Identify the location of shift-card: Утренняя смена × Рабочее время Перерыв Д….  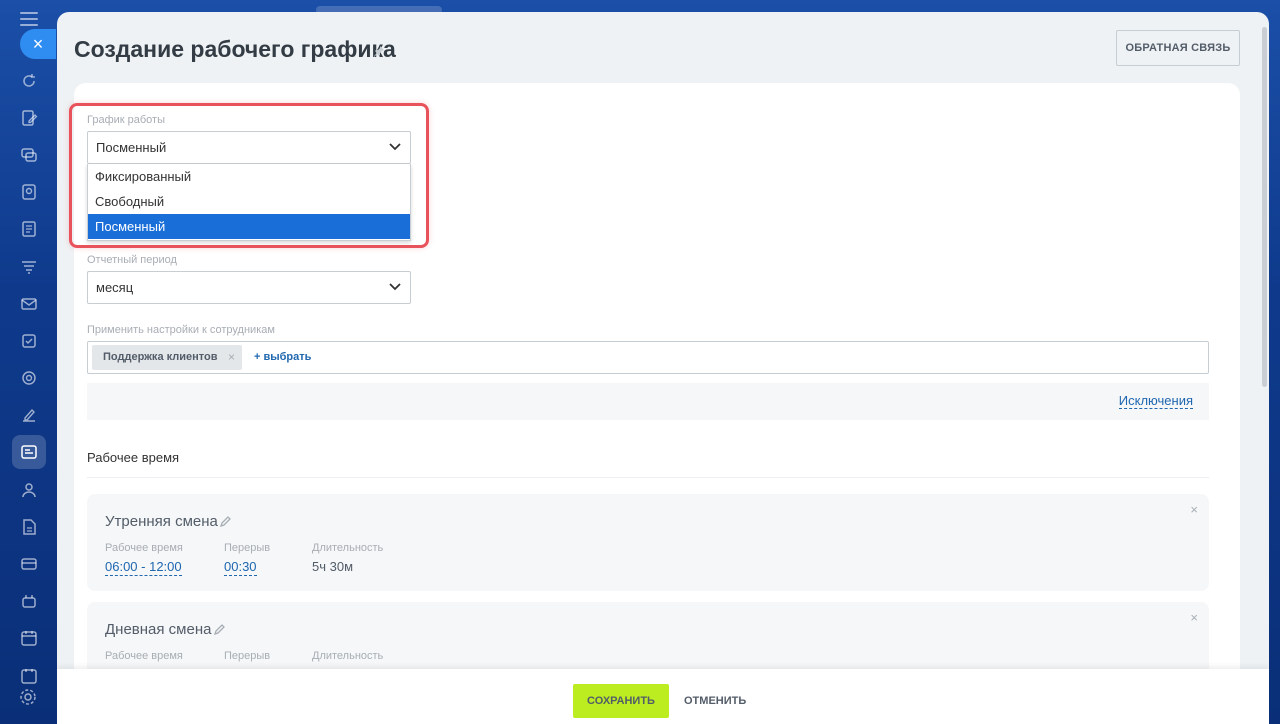
(648, 542).